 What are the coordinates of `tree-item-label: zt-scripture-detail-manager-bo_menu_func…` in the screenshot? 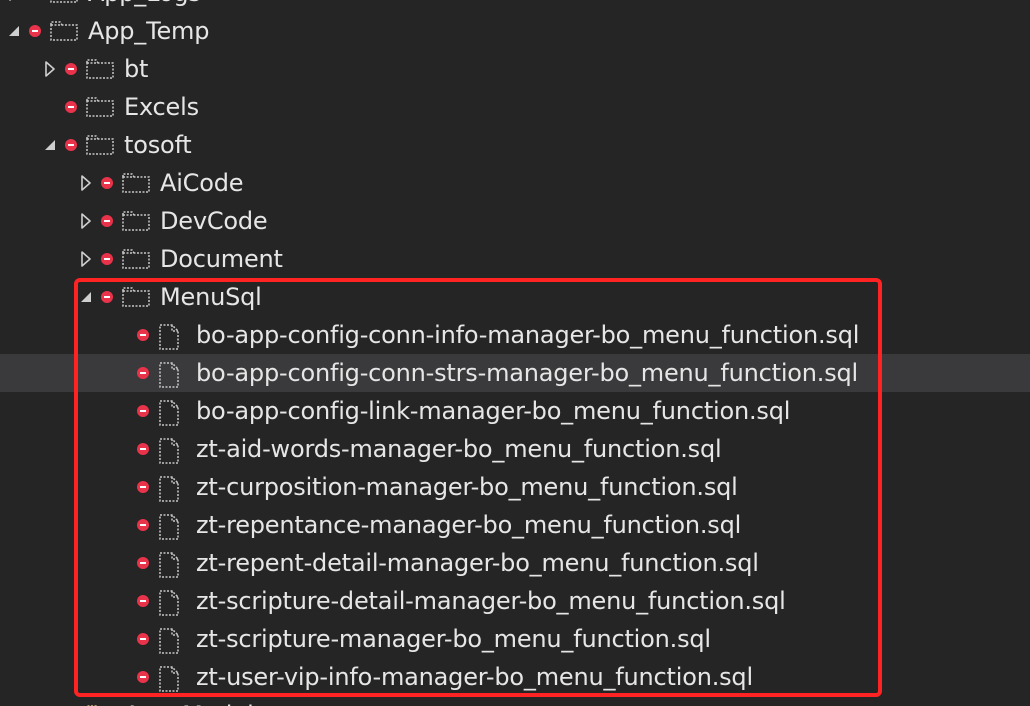 It's located at (491, 601).